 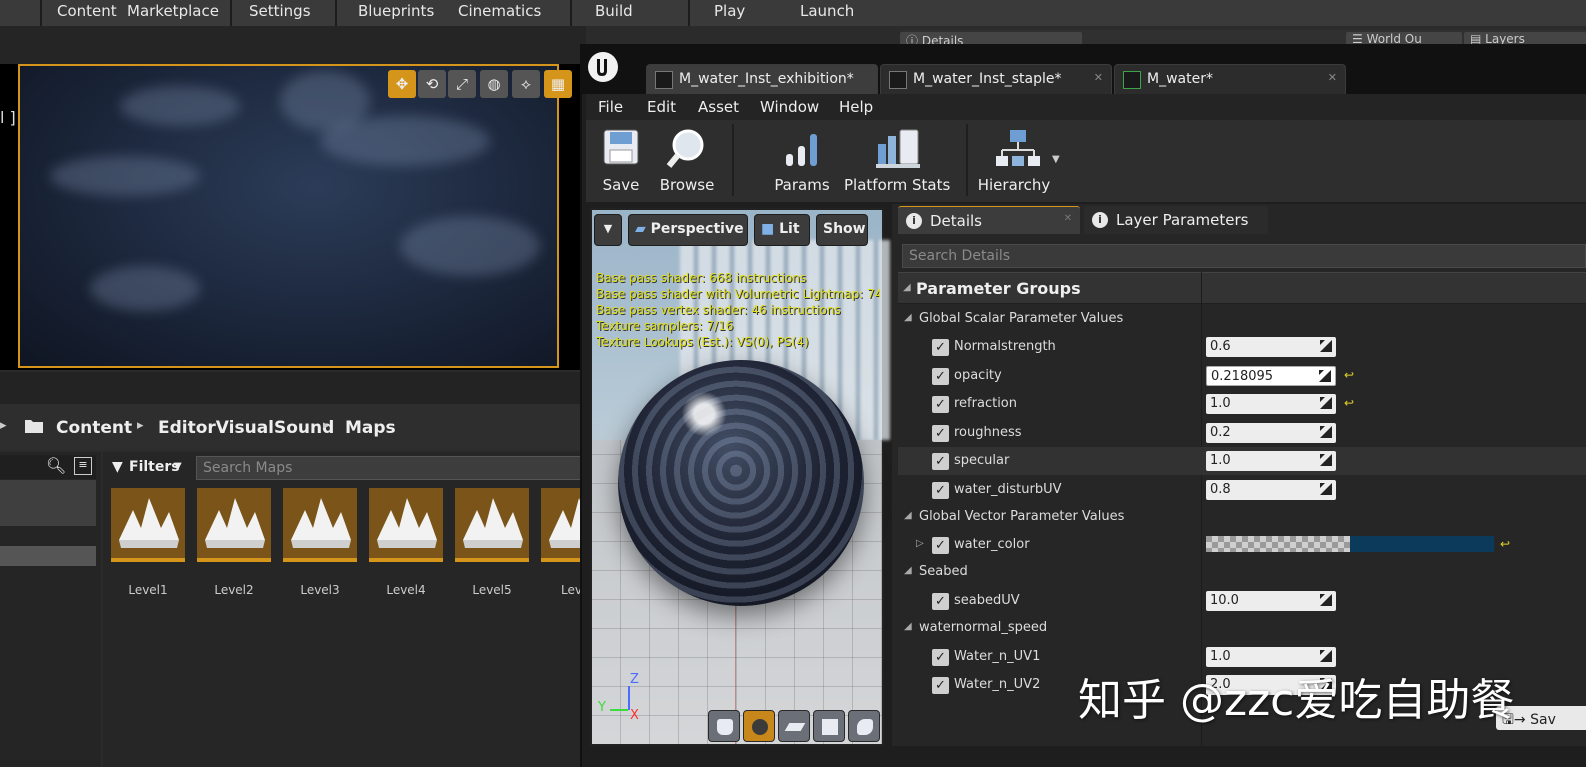 I want to click on group-global-vector: ◢ Global Vector Parameter Values, so click(x=1242, y=517).